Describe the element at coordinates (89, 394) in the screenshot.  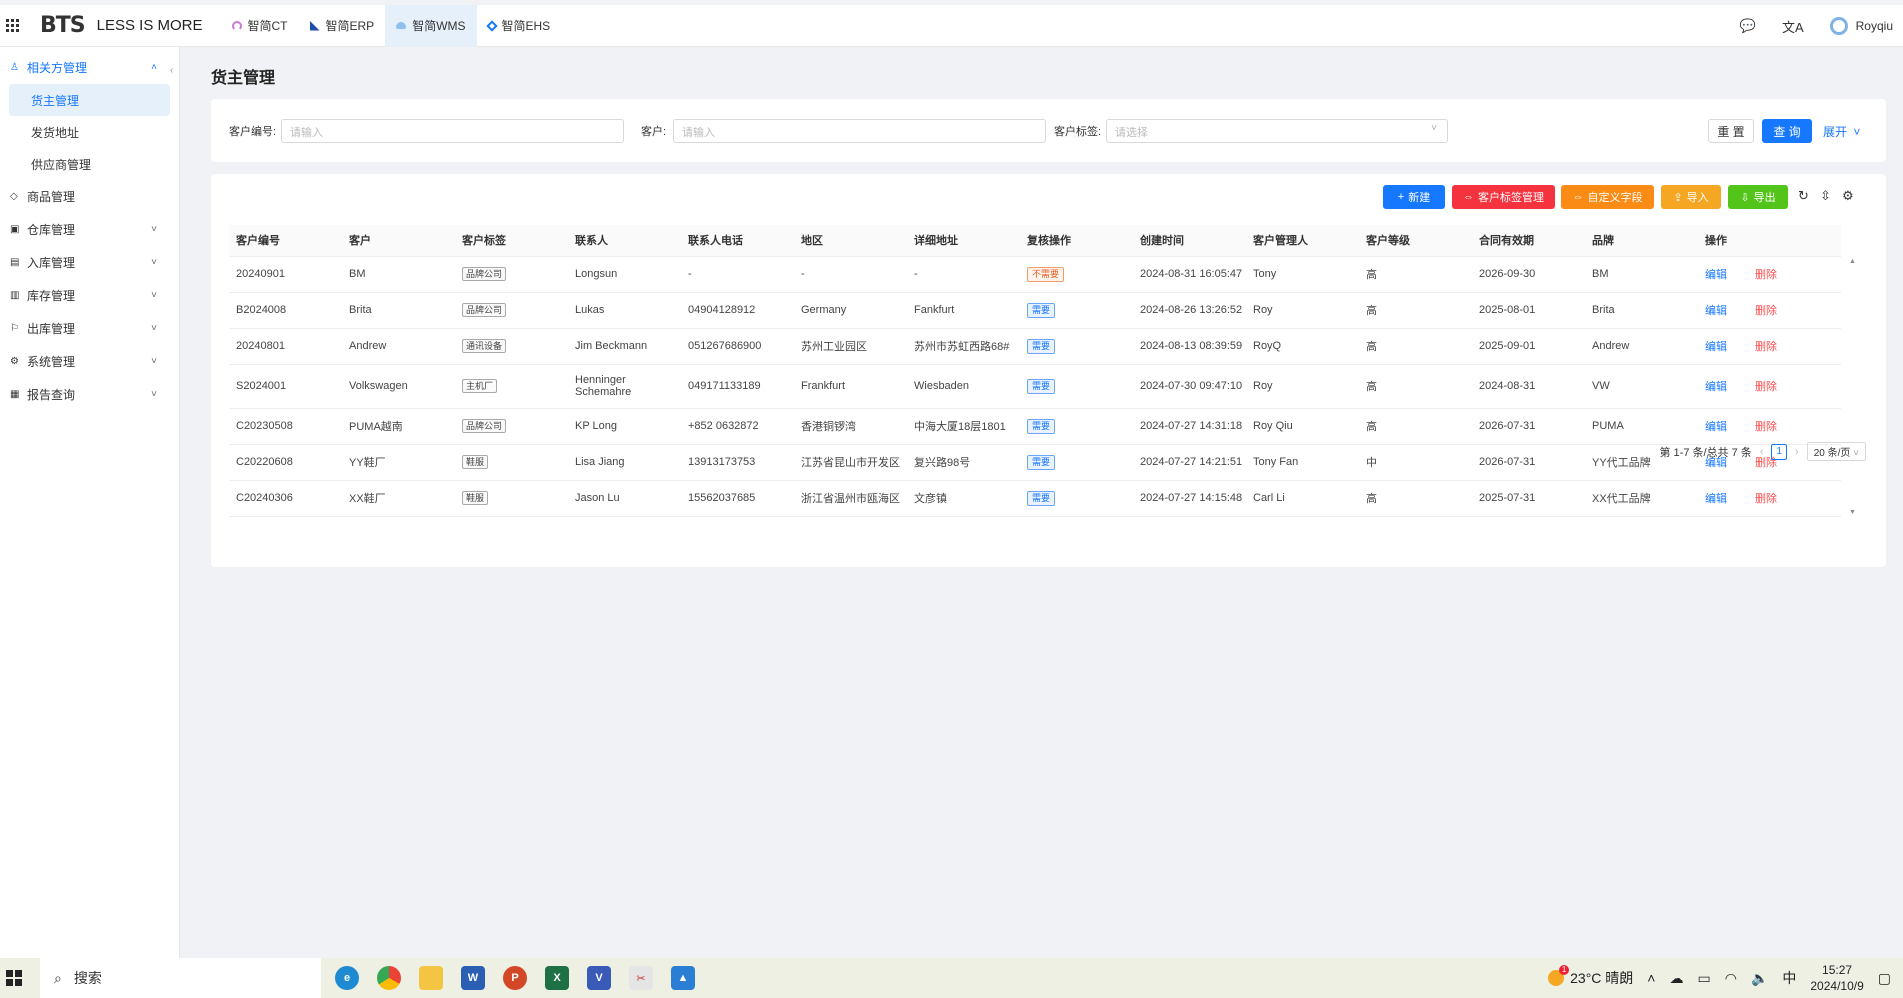
I see `menu-group-reports: ▦ 报告查询 ˅` at that location.